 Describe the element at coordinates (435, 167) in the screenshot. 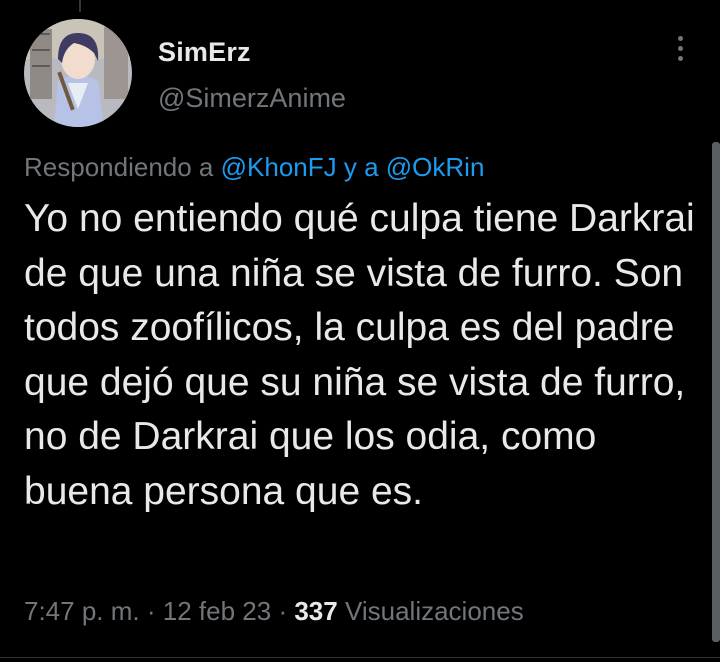

I see `reply-mention-2: @OkRin` at that location.